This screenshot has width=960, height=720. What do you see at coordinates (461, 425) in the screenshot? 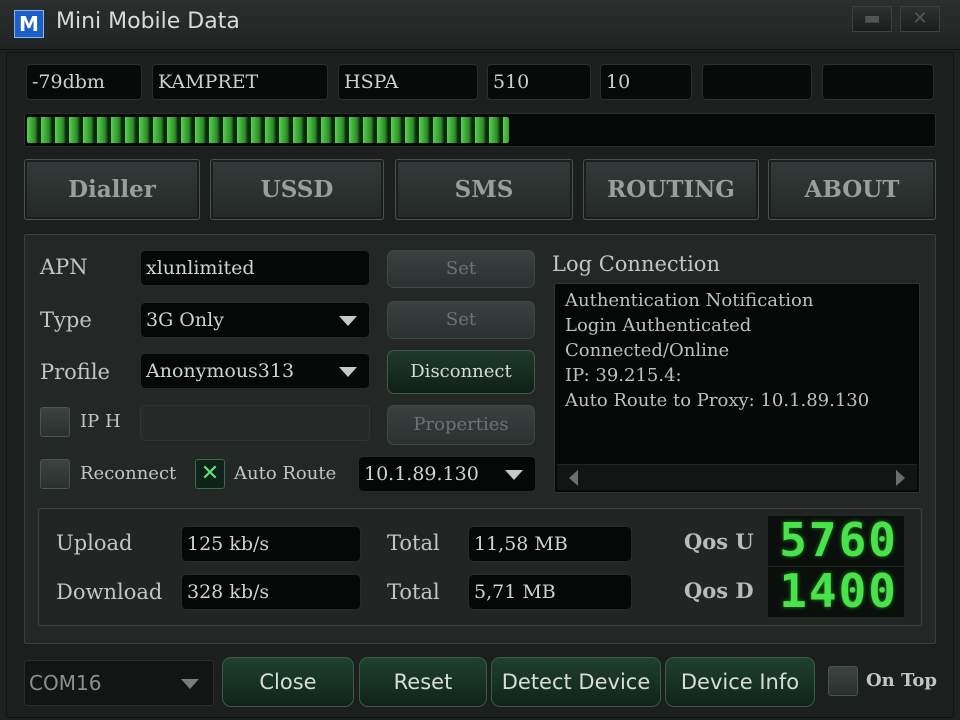
I see `properties-button: Properties` at bounding box center [461, 425].